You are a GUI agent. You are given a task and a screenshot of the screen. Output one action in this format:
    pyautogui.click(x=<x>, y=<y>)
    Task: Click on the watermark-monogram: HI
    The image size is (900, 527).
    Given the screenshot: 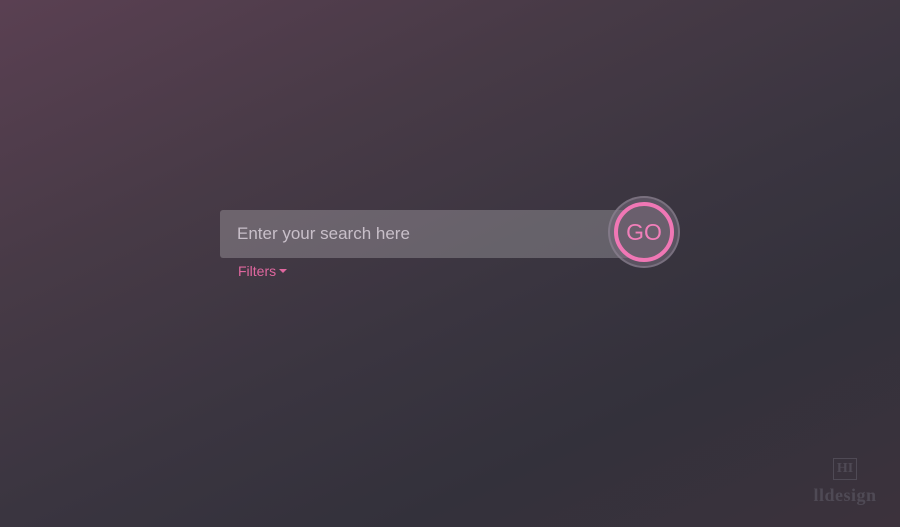 What is the action you would take?
    pyautogui.click(x=845, y=469)
    